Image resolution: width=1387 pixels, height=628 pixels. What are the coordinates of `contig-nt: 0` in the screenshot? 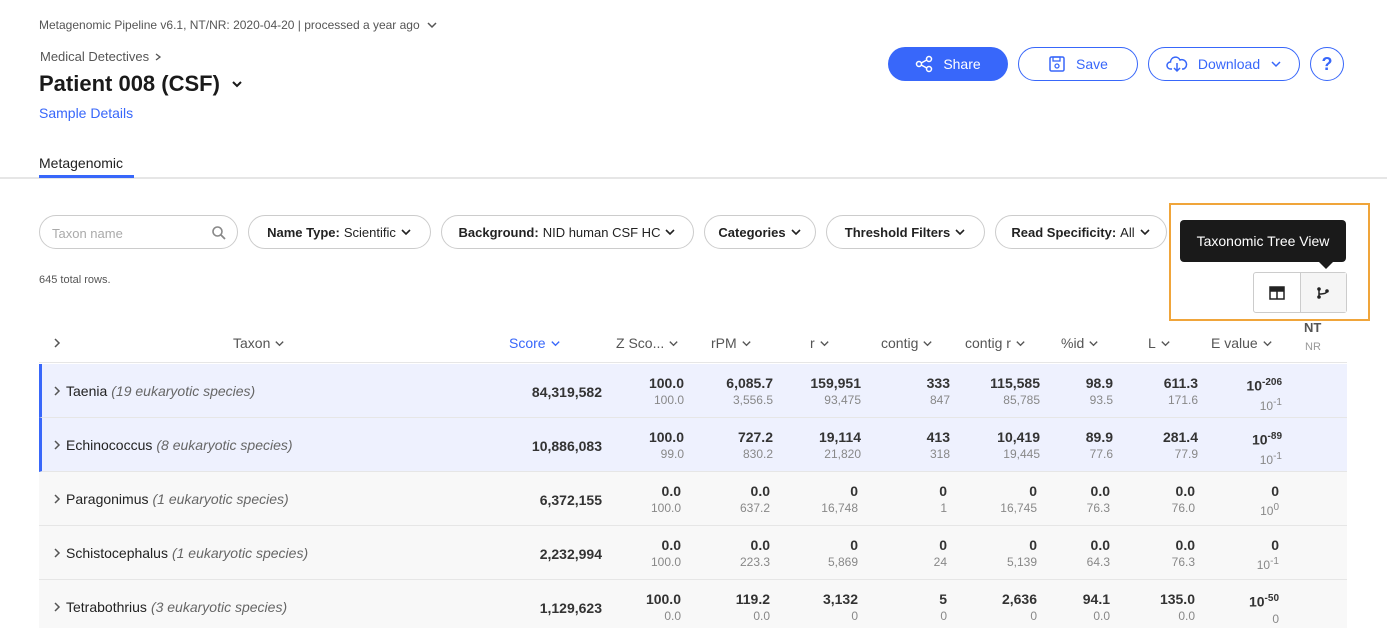 It's located at (943, 545).